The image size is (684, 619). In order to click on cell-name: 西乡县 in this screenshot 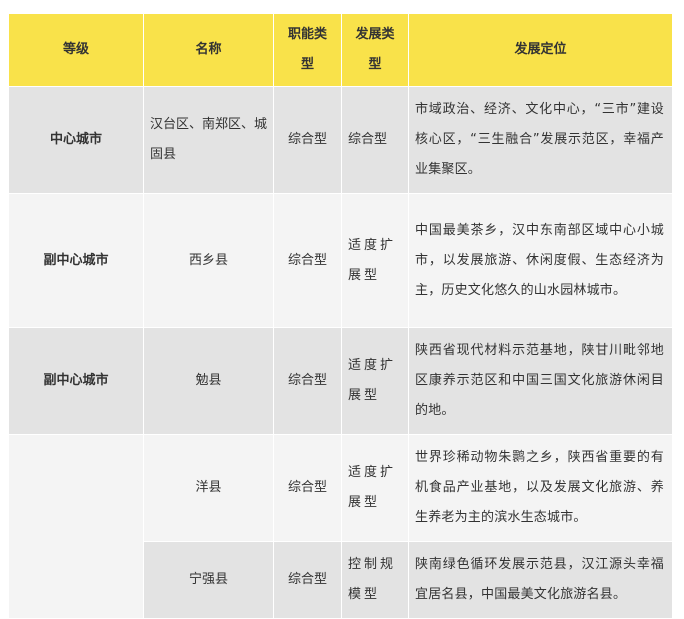, I will do `click(208, 260)`.